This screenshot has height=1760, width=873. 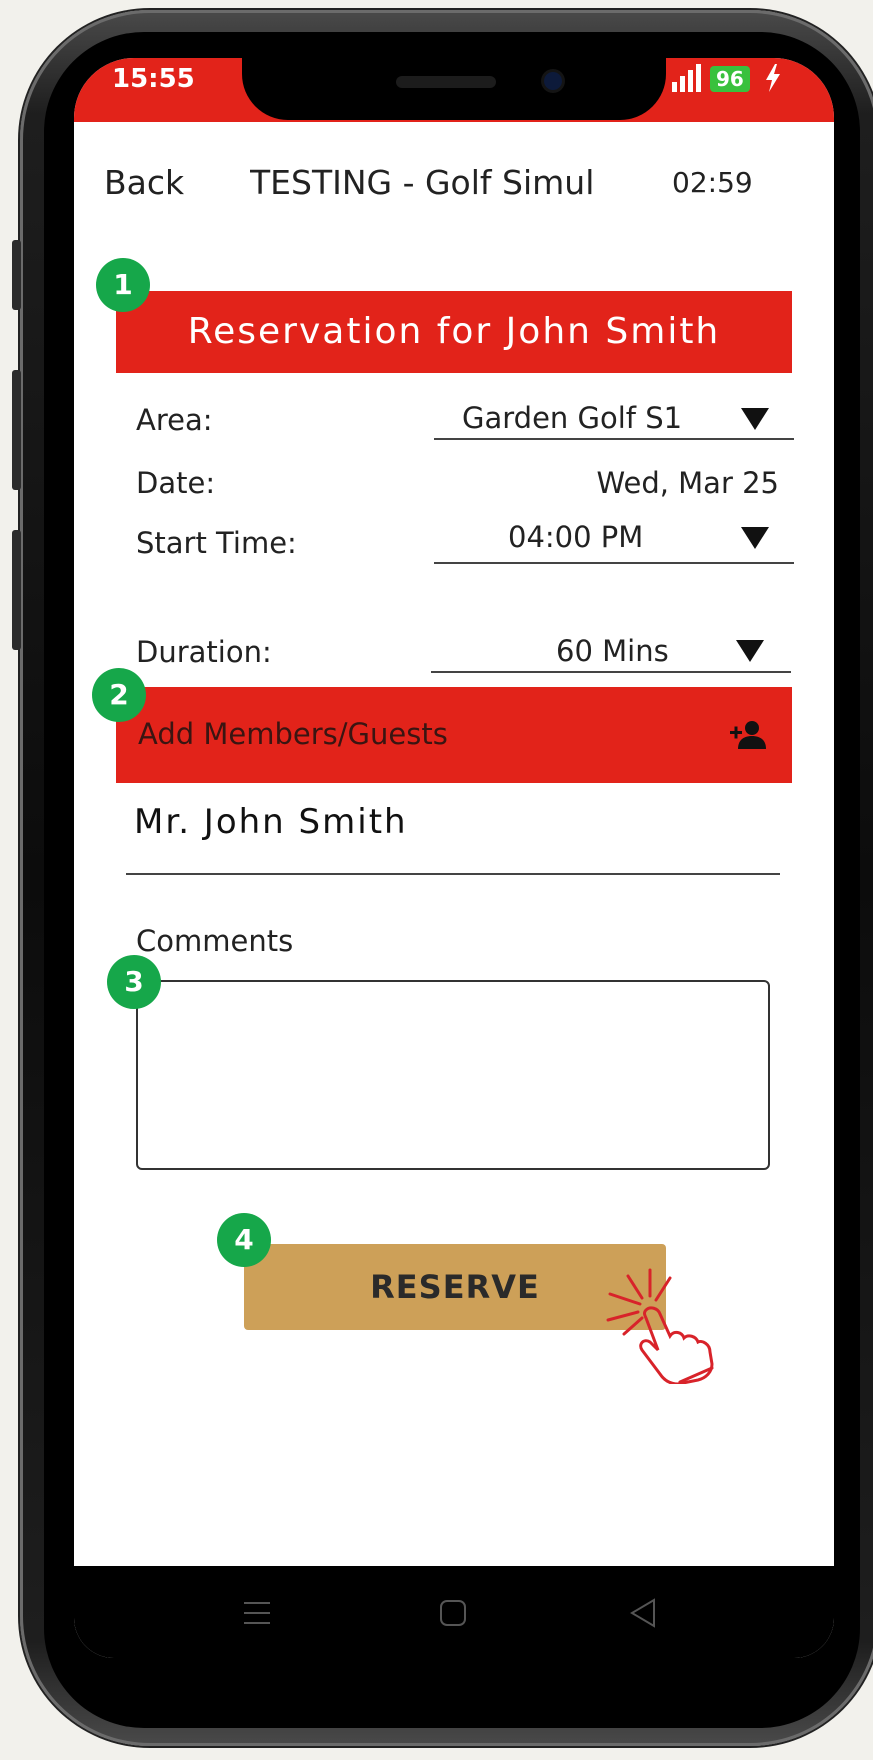 I want to click on home-icon, so click(x=453, y=1613).